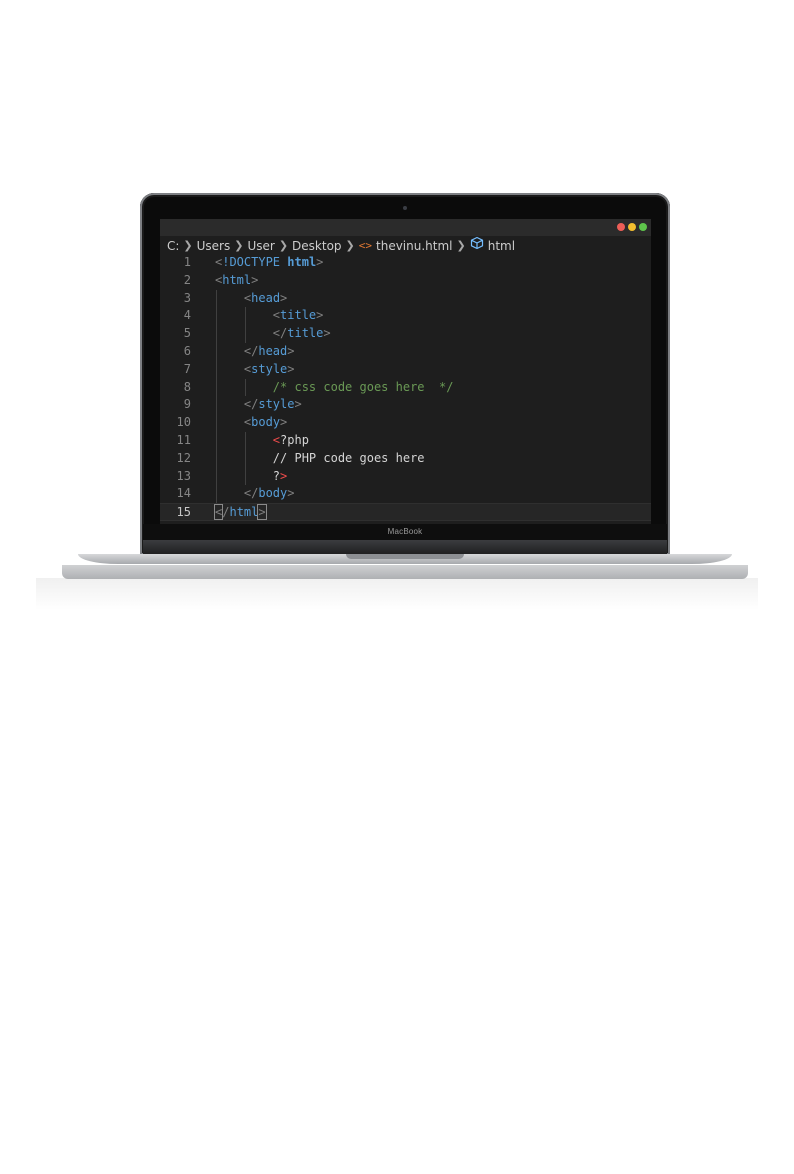 The width and height of the screenshot is (794, 1174). I want to click on code-line: 1 <!DOCTYPE html>, so click(405, 263).